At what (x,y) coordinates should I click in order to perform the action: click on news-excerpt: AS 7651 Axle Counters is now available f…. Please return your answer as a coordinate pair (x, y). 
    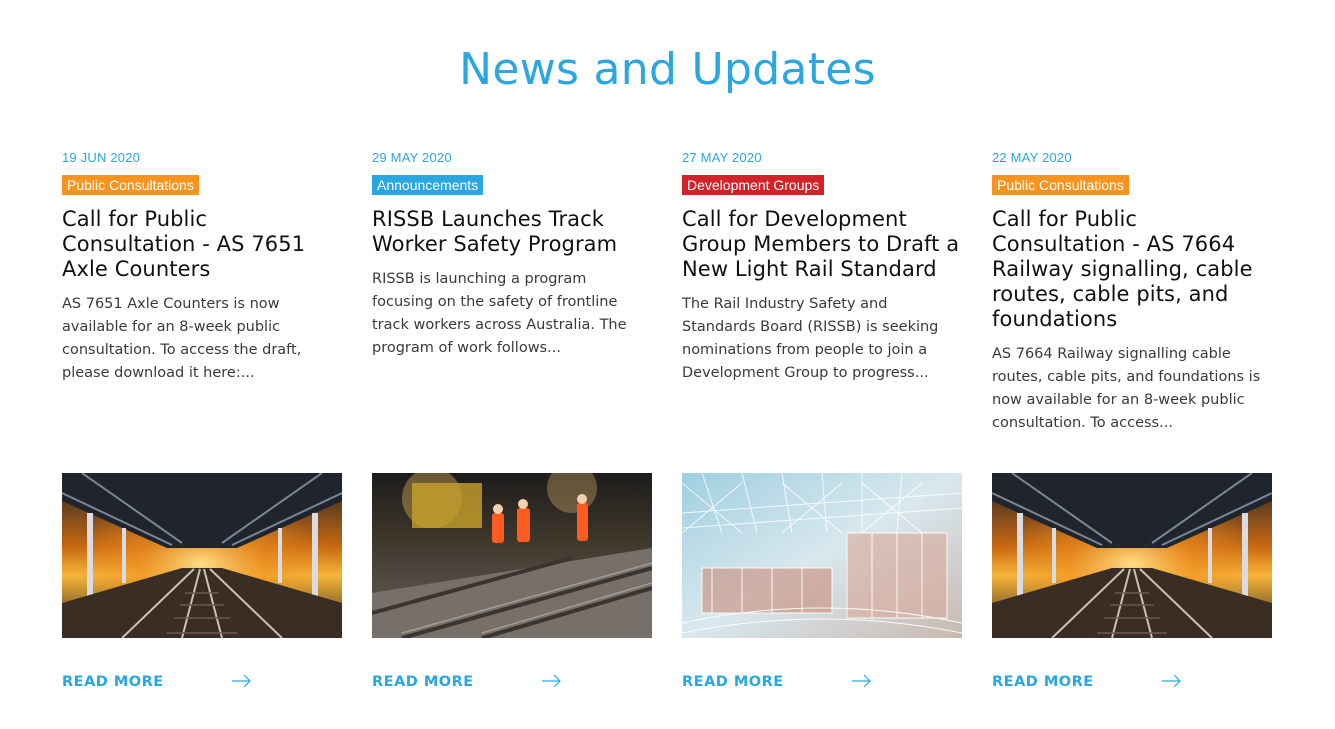
    Looking at the image, I should click on (182, 338).